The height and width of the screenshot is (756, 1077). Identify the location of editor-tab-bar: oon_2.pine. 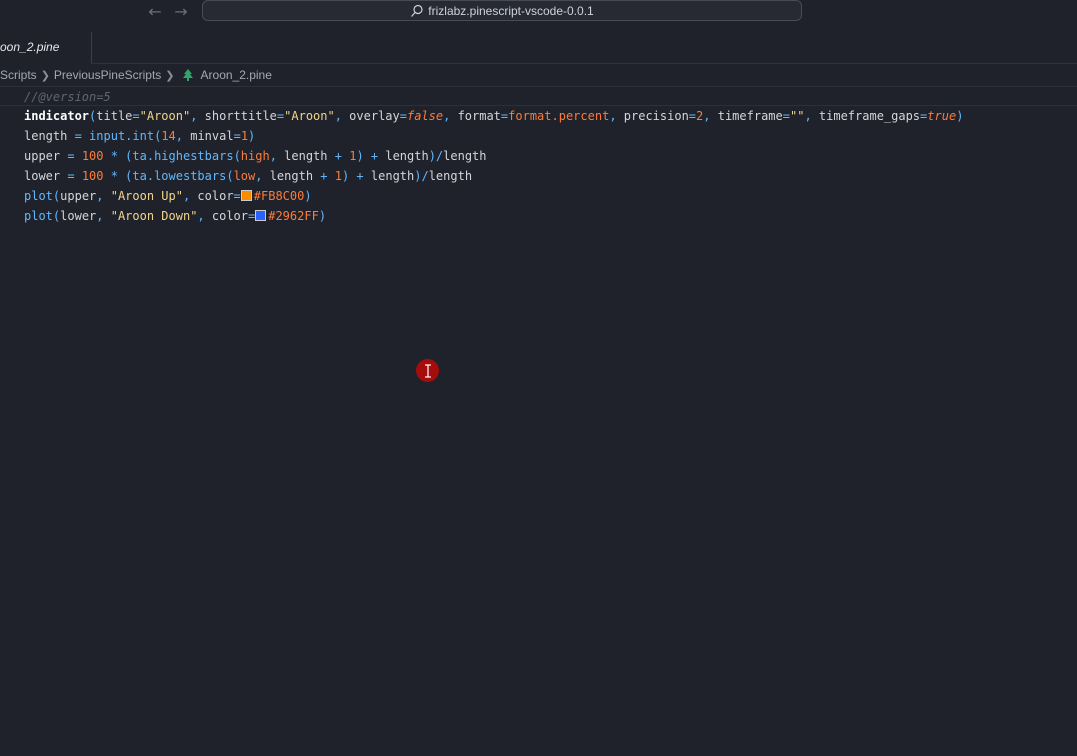
(538, 48).